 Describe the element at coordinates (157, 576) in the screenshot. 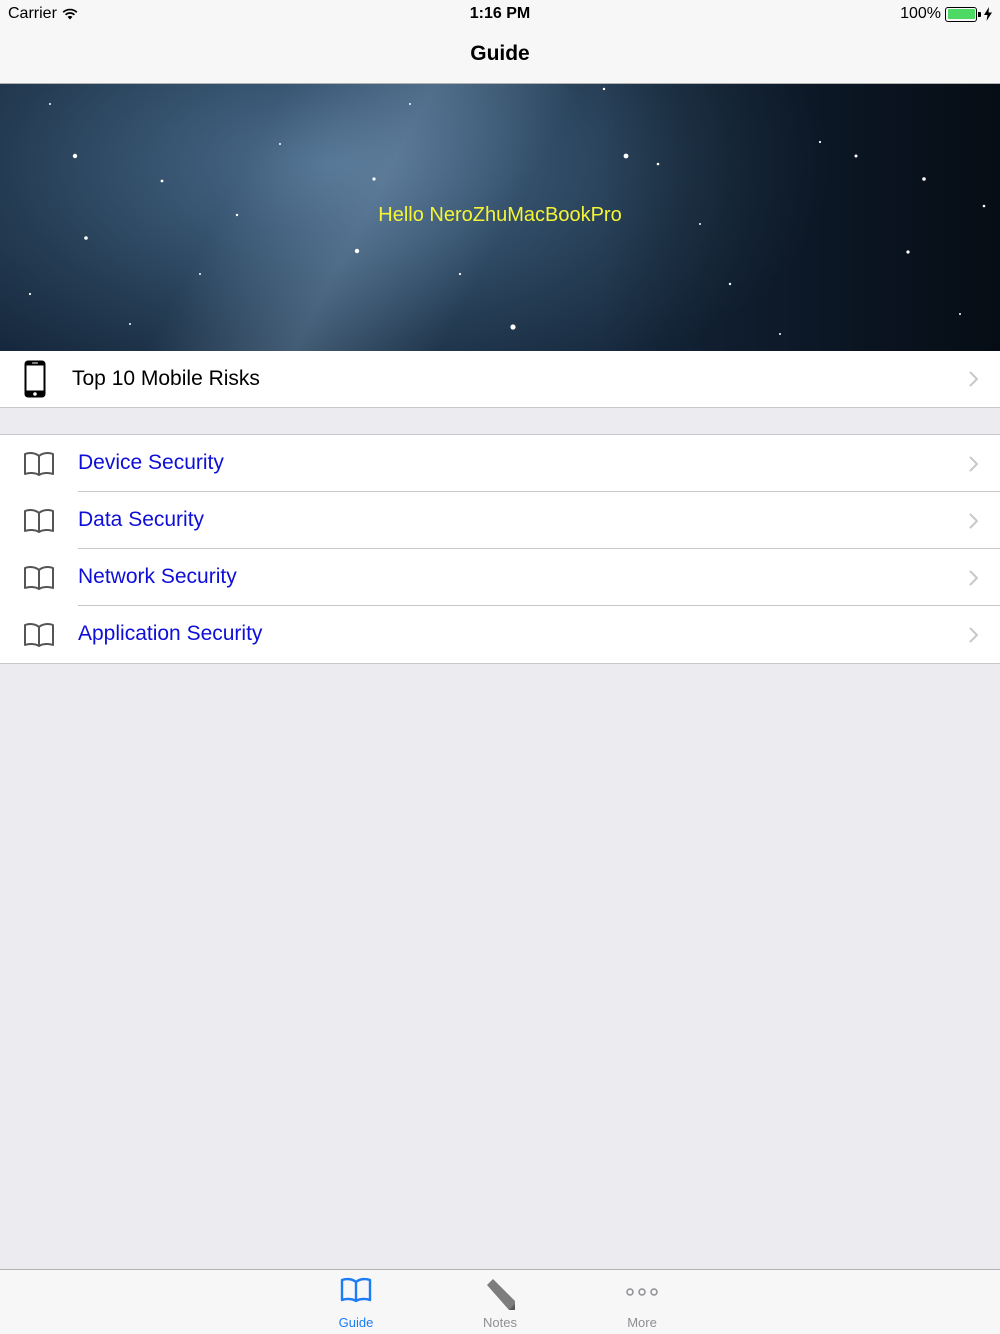

I see `list-item-label: Network Security` at that location.